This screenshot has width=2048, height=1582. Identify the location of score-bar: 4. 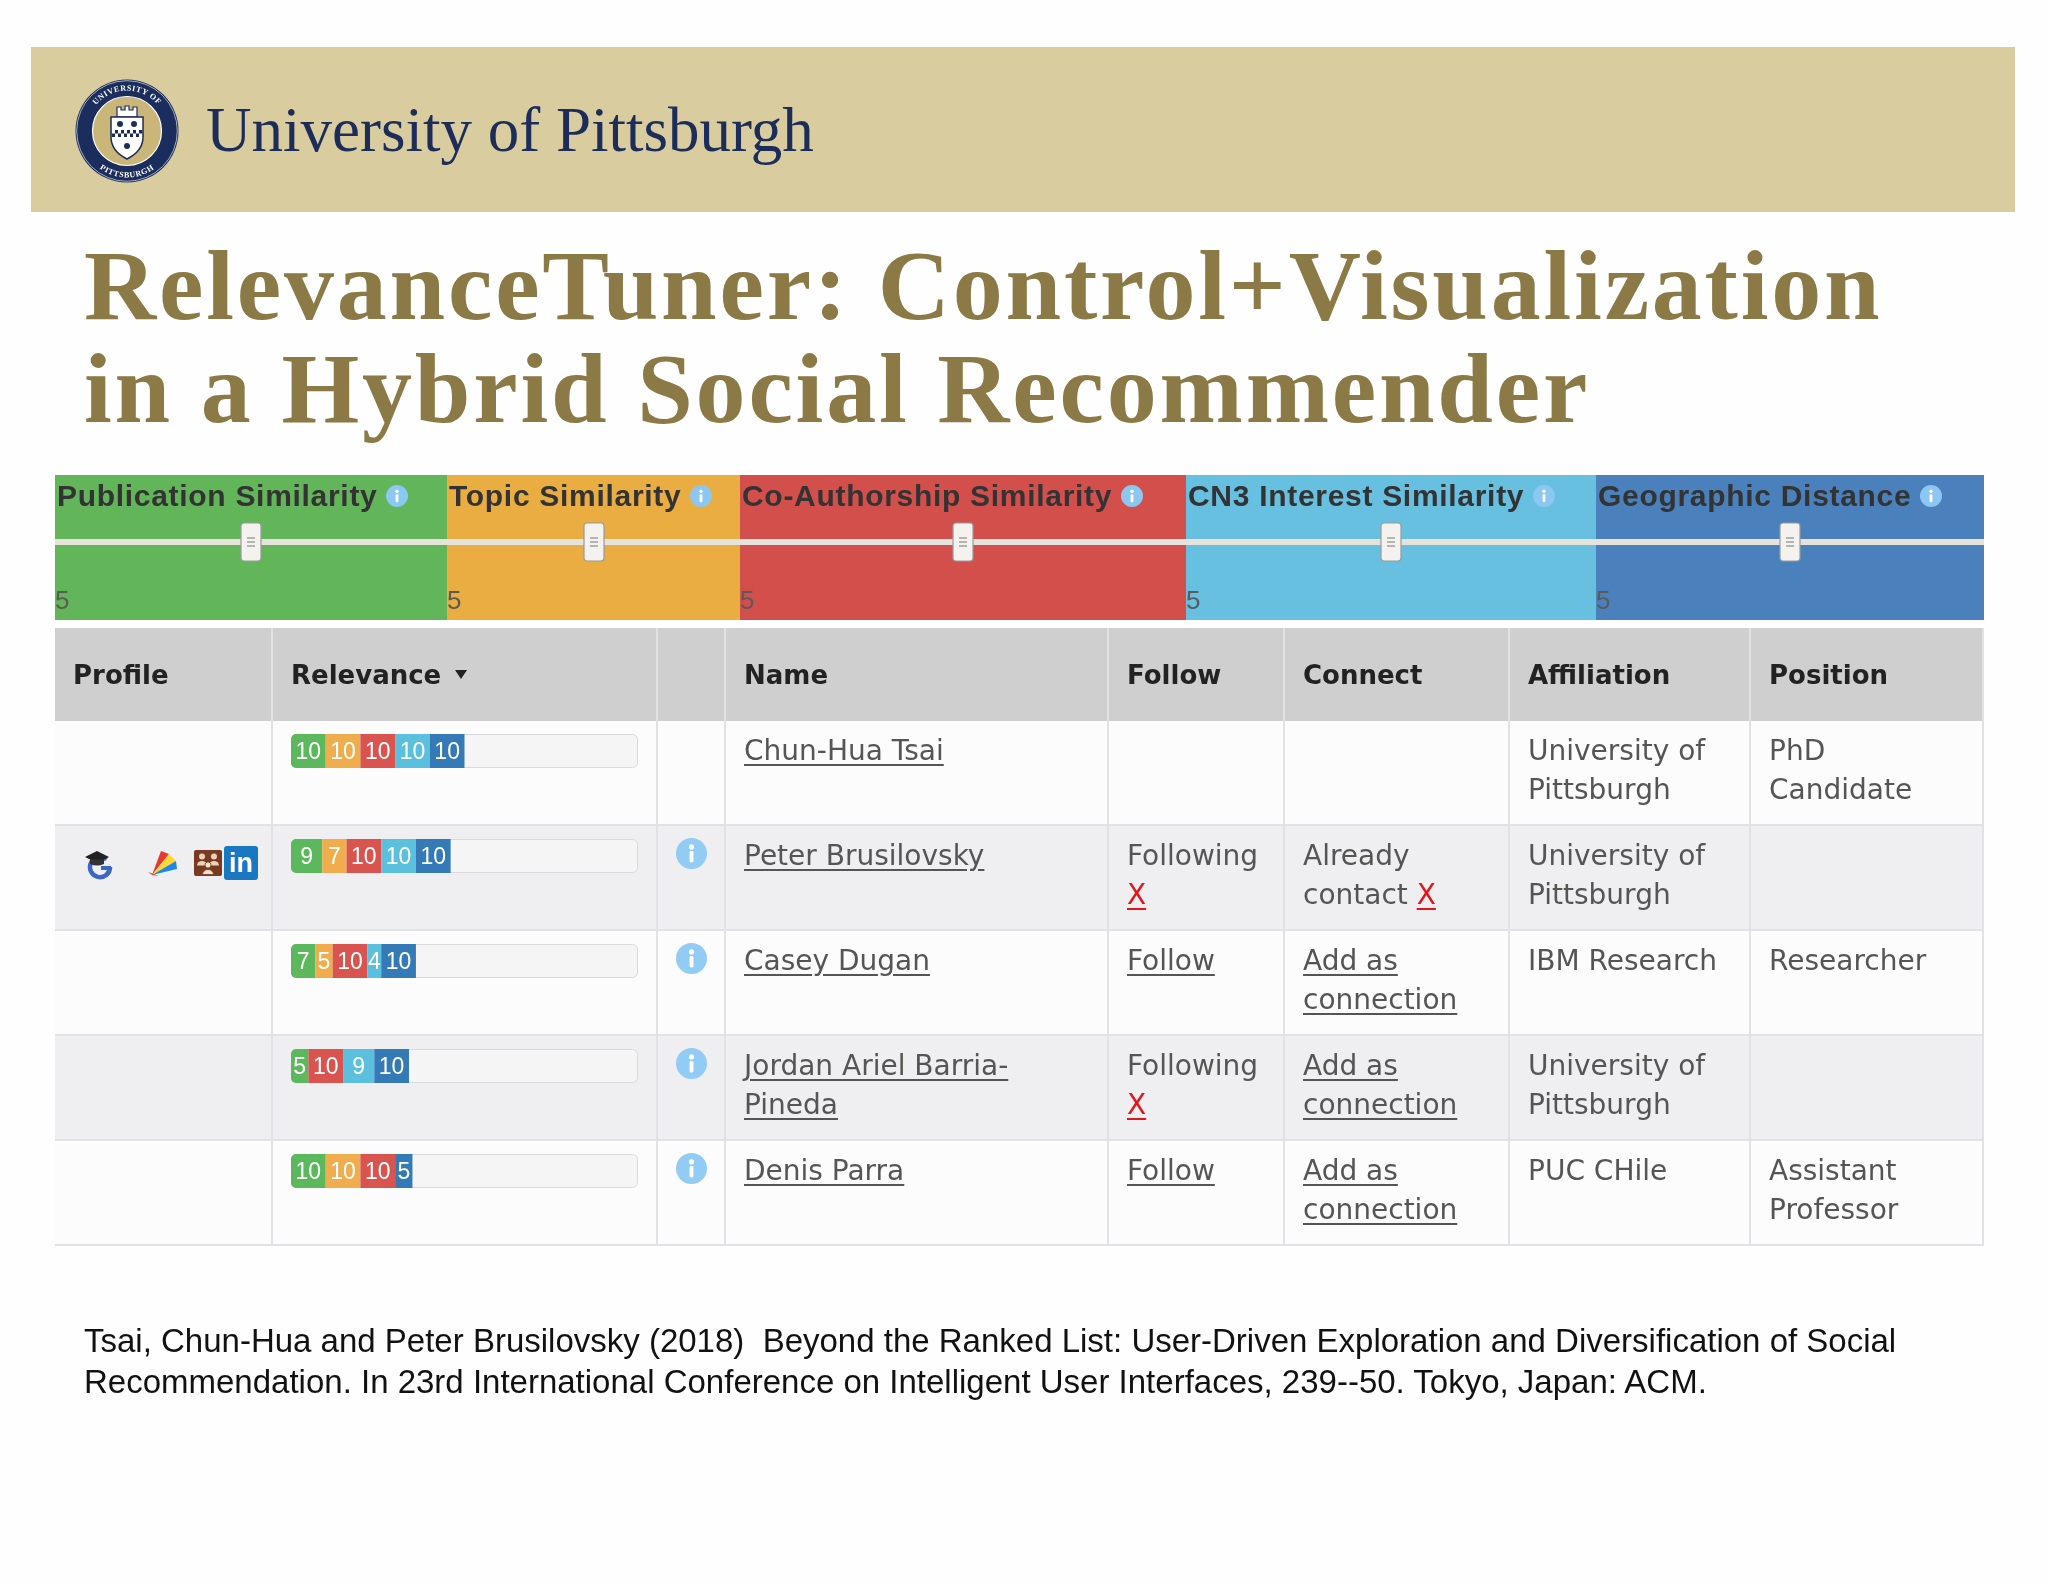
(374, 961).